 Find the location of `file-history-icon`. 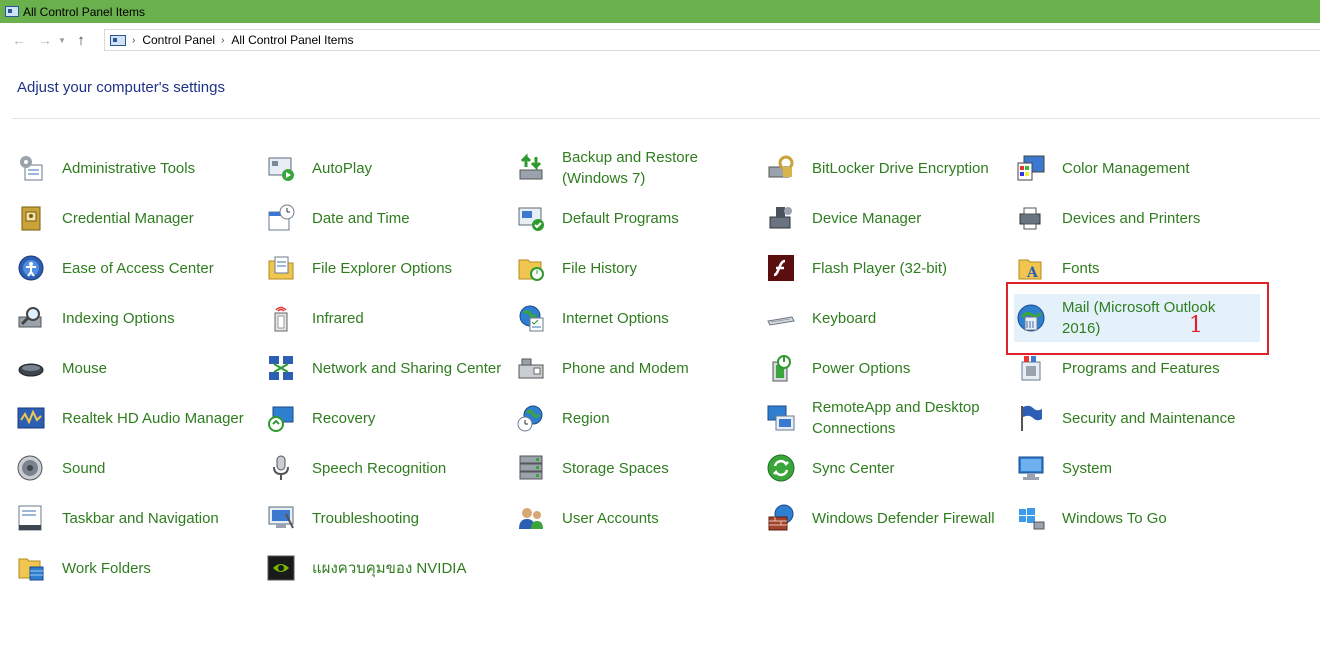

file-history-icon is located at coordinates (531, 268).